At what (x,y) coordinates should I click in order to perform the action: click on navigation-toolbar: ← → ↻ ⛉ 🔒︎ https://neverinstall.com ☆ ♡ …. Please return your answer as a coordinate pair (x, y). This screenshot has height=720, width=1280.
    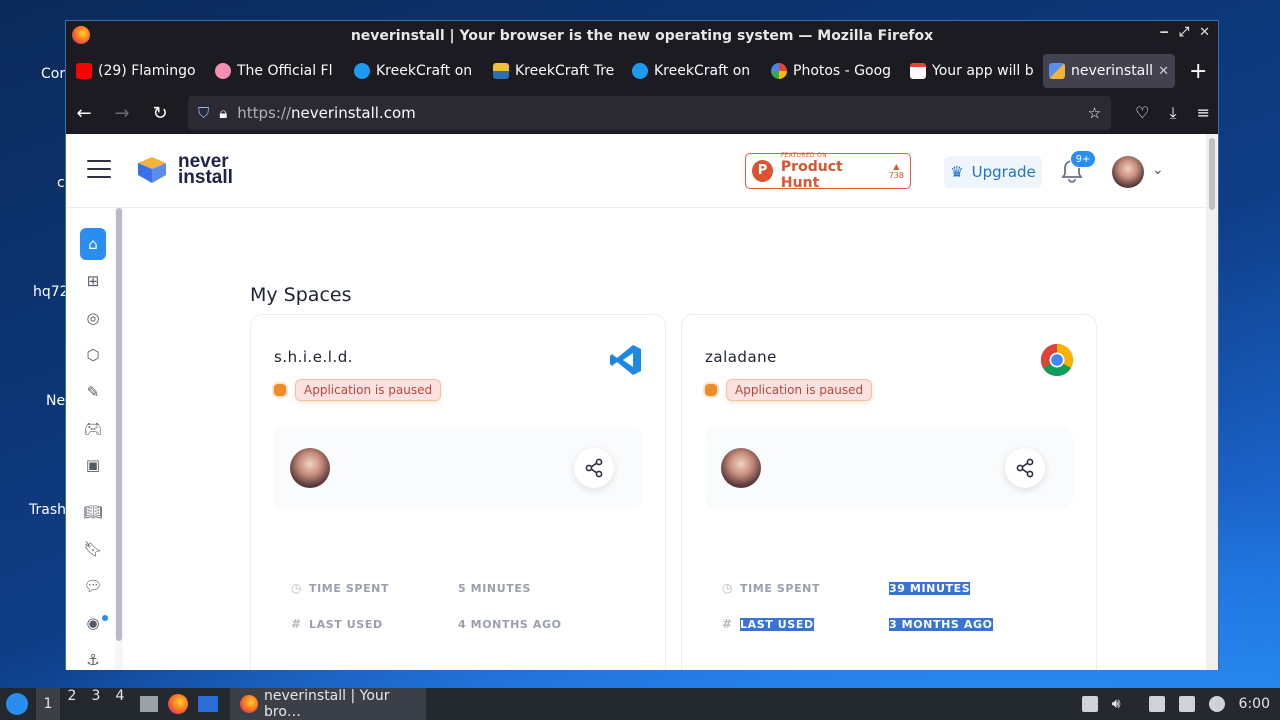
    Looking at the image, I should click on (642, 113).